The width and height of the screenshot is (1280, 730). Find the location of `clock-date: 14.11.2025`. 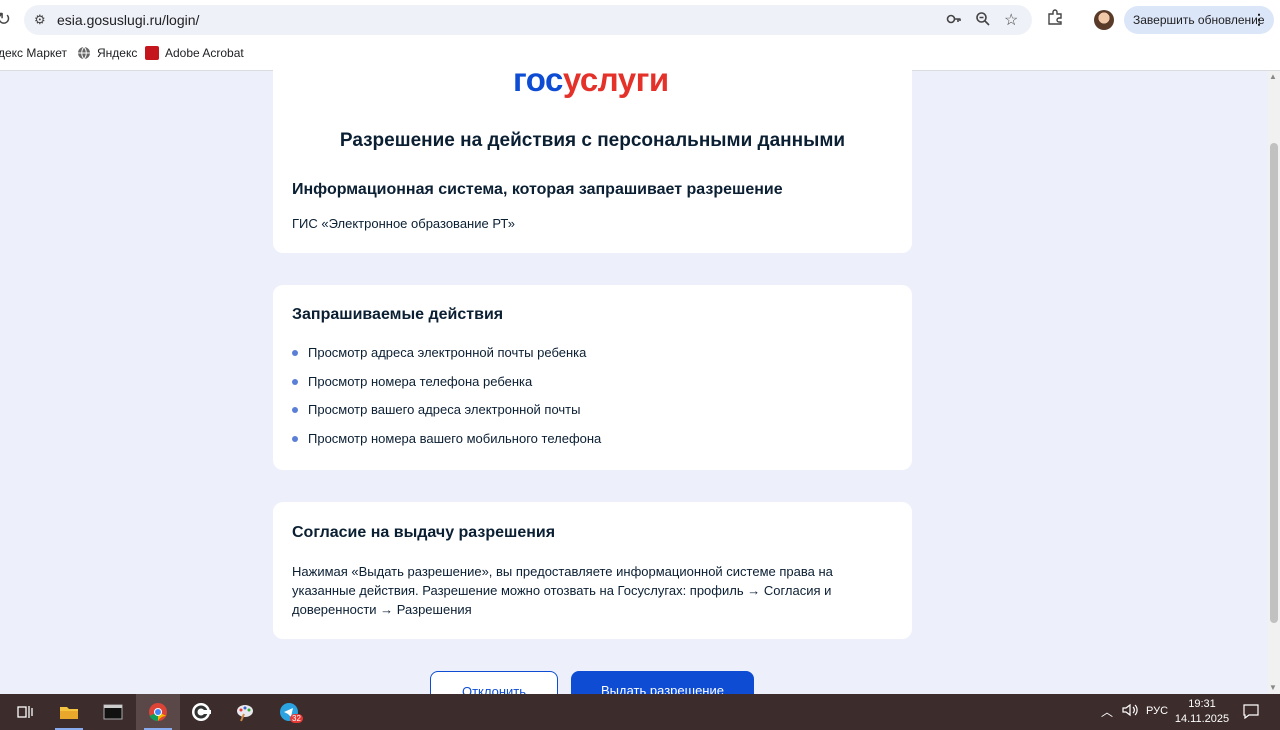

clock-date: 14.11.2025 is located at coordinates (1202, 719).